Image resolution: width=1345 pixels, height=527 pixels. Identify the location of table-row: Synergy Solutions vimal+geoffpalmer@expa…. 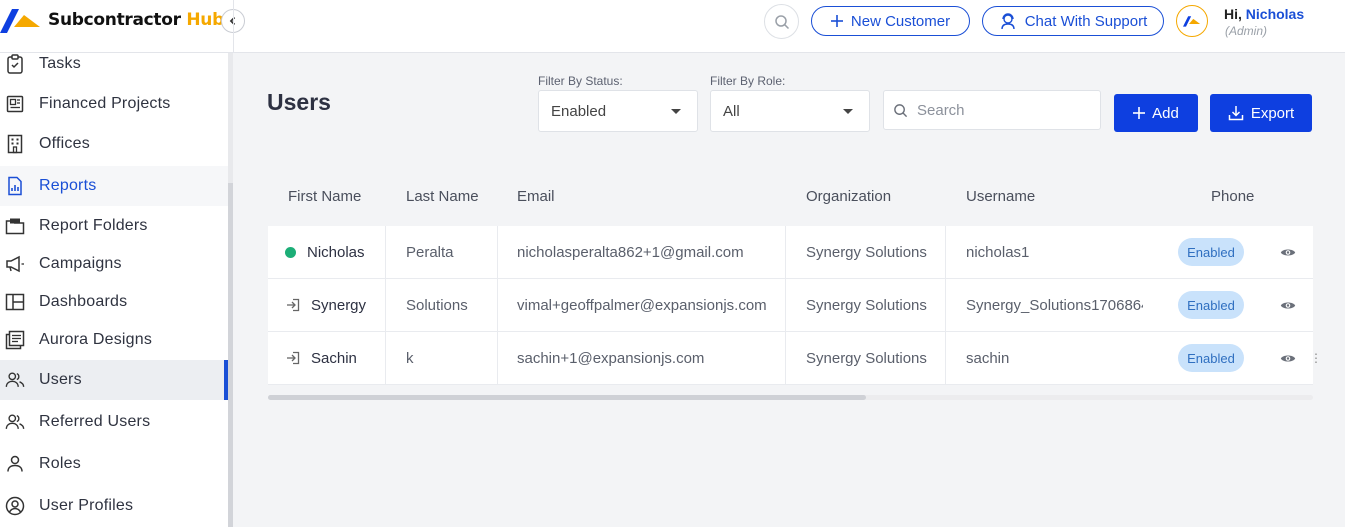
(790, 305).